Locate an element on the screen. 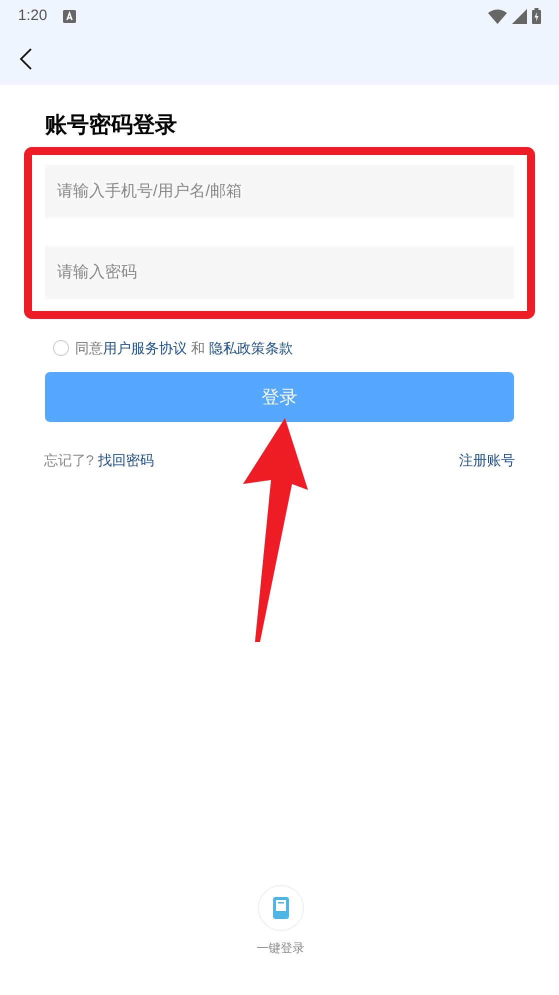  wifi-icon is located at coordinates (497, 16).